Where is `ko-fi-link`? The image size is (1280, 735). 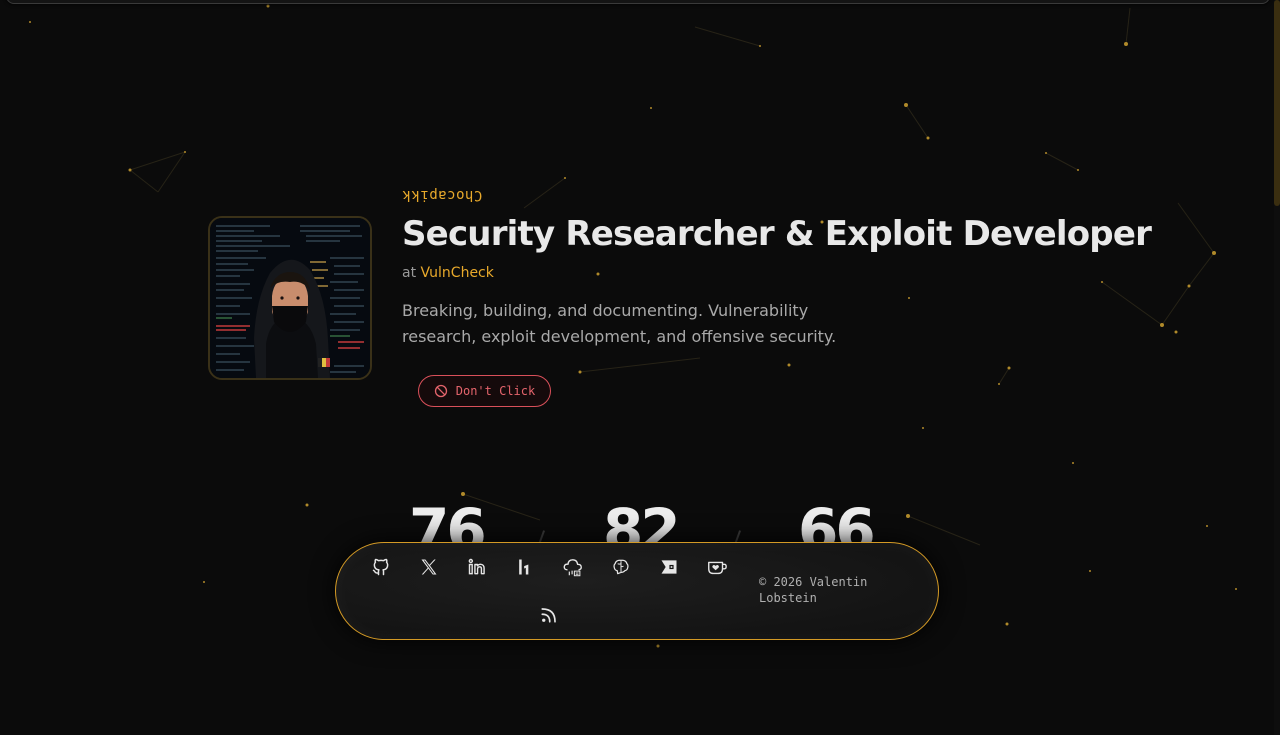 ko-fi-link is located at coordinates (717, 567).